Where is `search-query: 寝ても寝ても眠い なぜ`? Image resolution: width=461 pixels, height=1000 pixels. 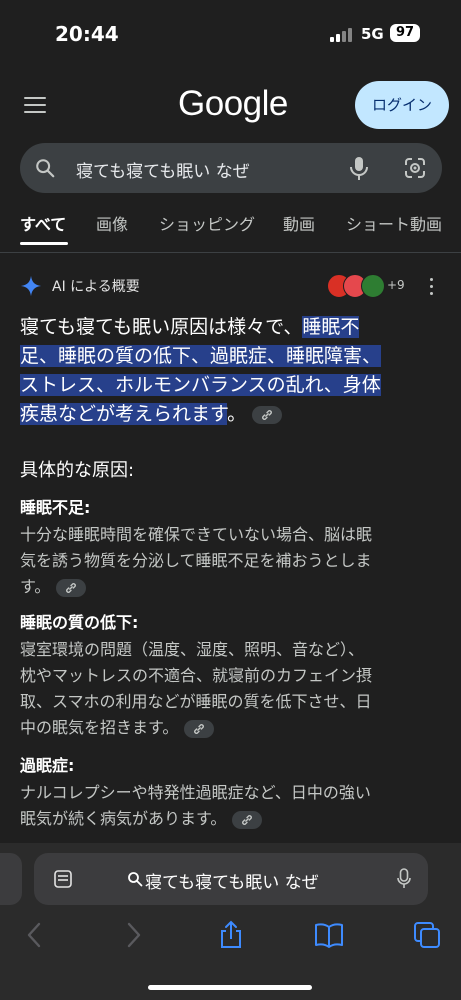
search-query: 寝ても寝ても眠い なぜ is located at coordinates (163, 169).